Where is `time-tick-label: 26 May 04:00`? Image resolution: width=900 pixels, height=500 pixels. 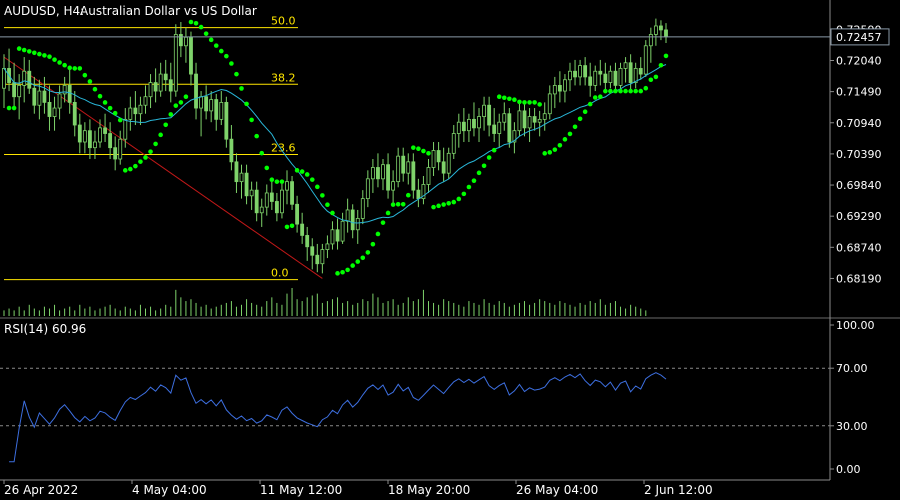
time-tick-label: 26 May 04:00 is located at coordinates (557, 490).